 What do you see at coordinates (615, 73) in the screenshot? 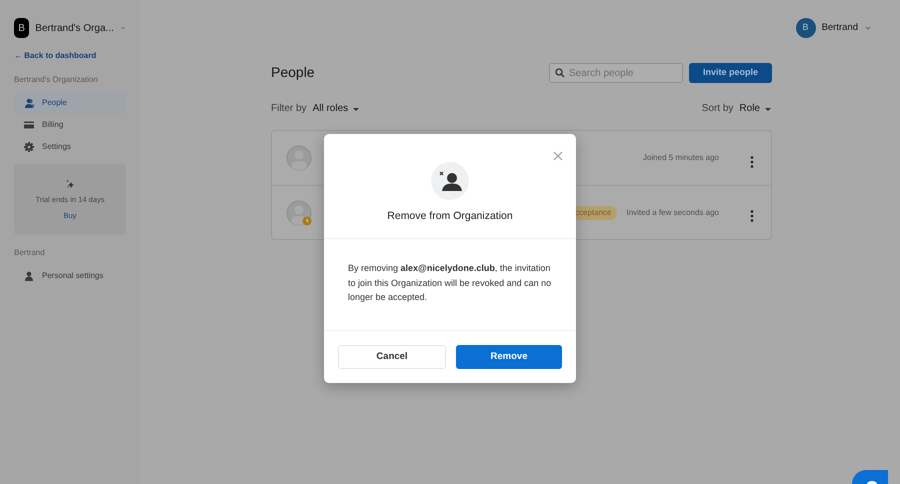
I see `search-field: Search people` at bounding box center [615, 73].